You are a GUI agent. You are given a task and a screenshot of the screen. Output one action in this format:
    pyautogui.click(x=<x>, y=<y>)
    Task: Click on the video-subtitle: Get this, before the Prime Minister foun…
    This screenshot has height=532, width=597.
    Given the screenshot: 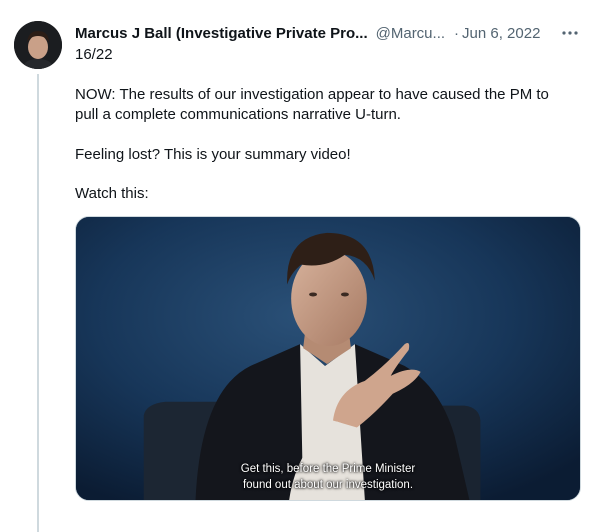 What is the action you would take?
    pyautogui.click(x=328, y=477)
    